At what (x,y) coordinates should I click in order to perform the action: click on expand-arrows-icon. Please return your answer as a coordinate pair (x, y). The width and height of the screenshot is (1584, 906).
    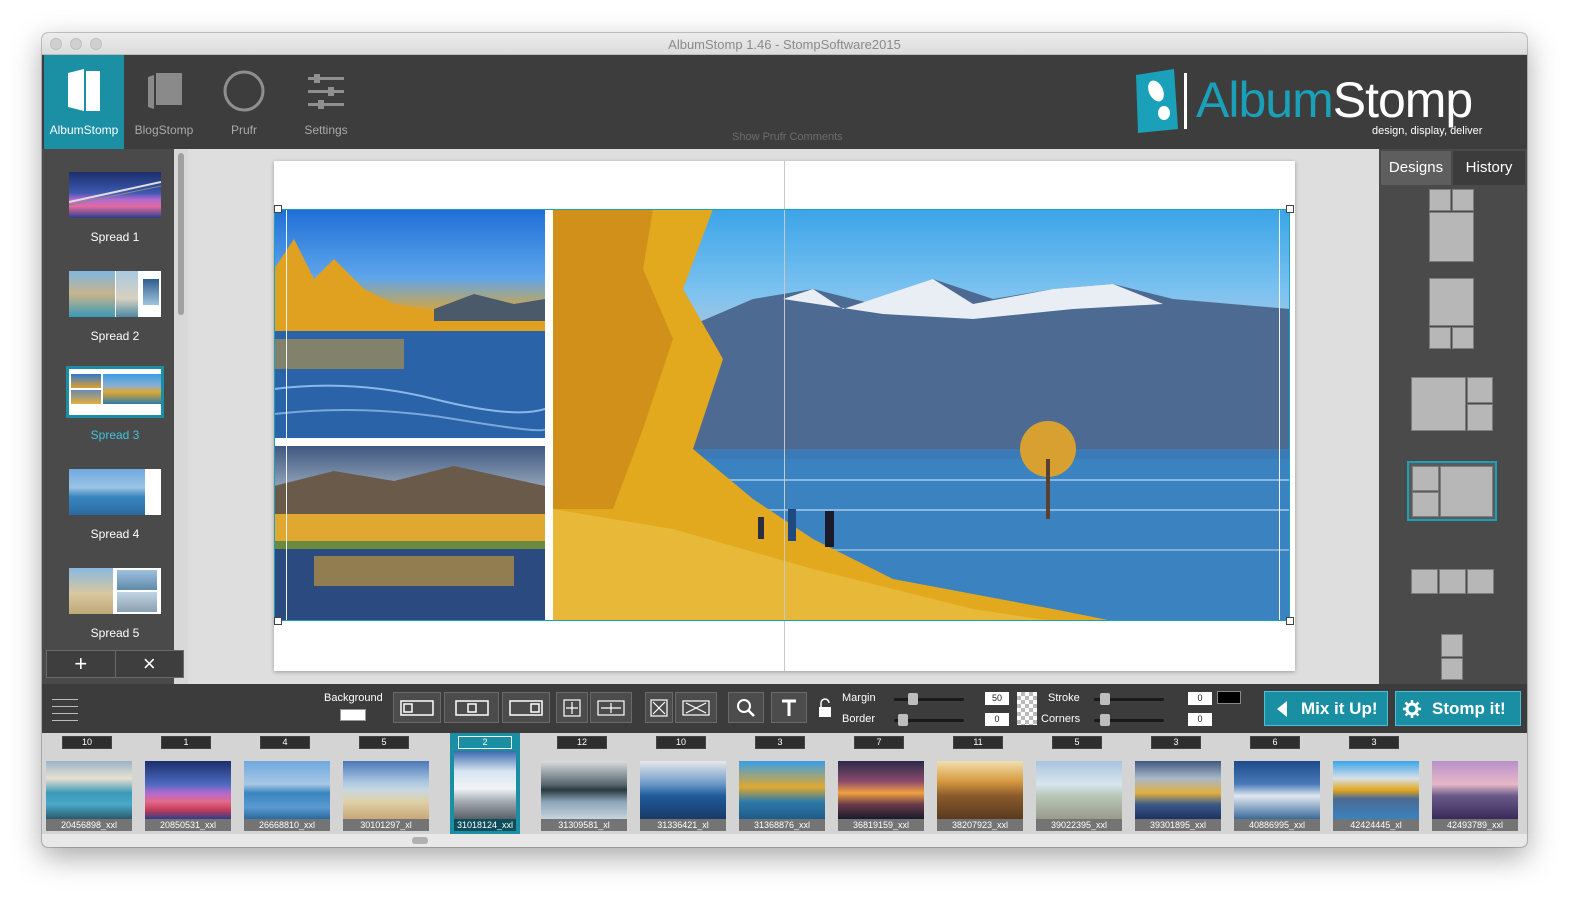
    Looking at the image, I should click on (611, 707).